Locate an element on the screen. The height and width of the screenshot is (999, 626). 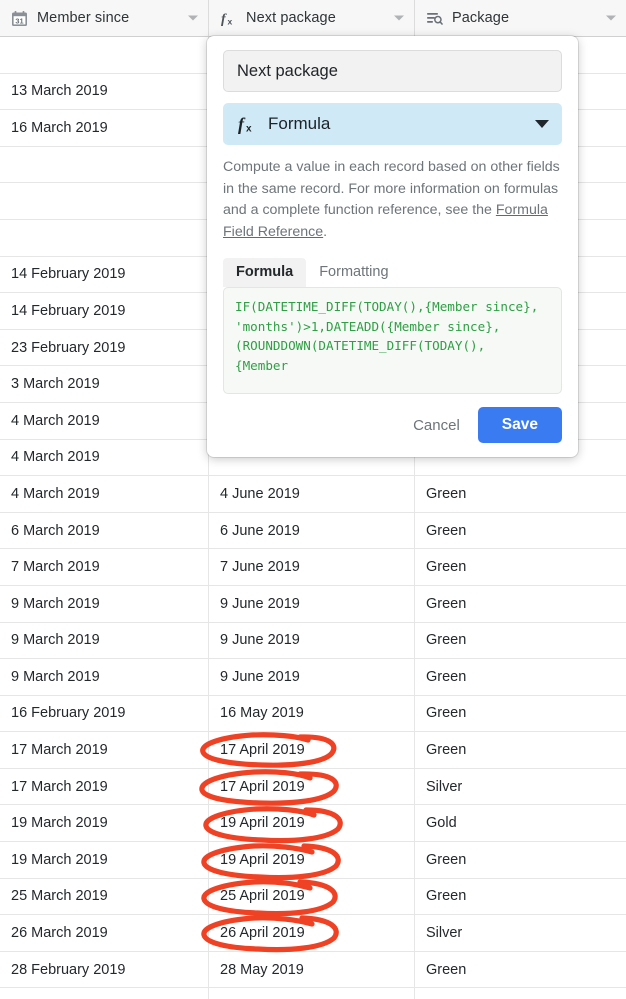
cell-next-package: 28 May 2019 is located at coordinates (312, 969).